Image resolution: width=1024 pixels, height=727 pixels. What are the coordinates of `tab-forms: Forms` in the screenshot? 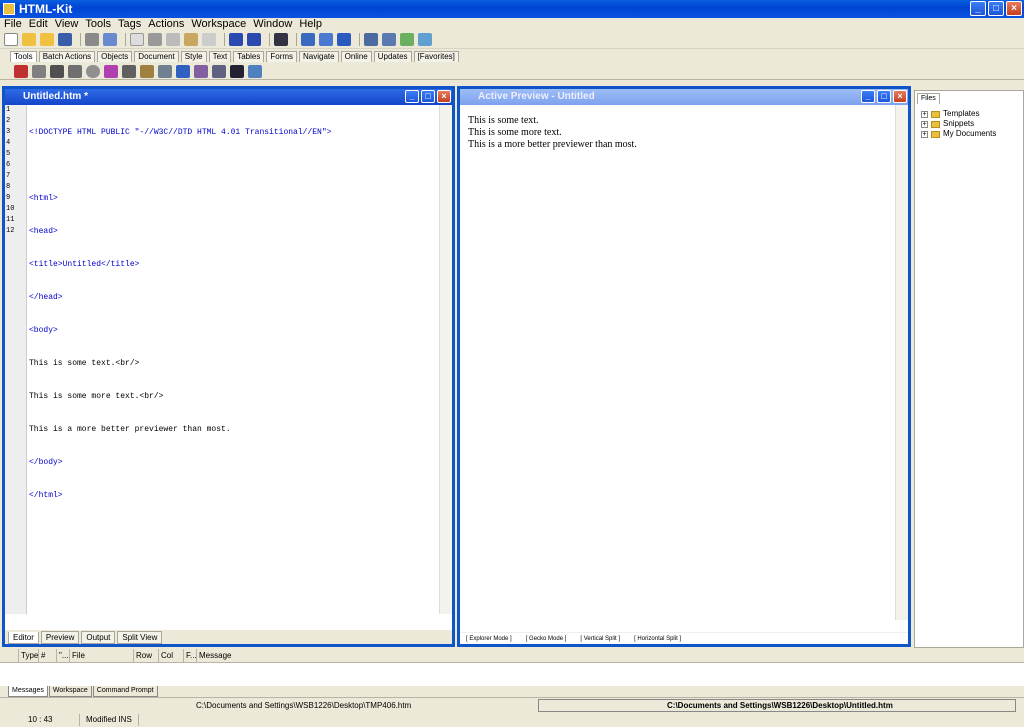 It's located at (282, 56).